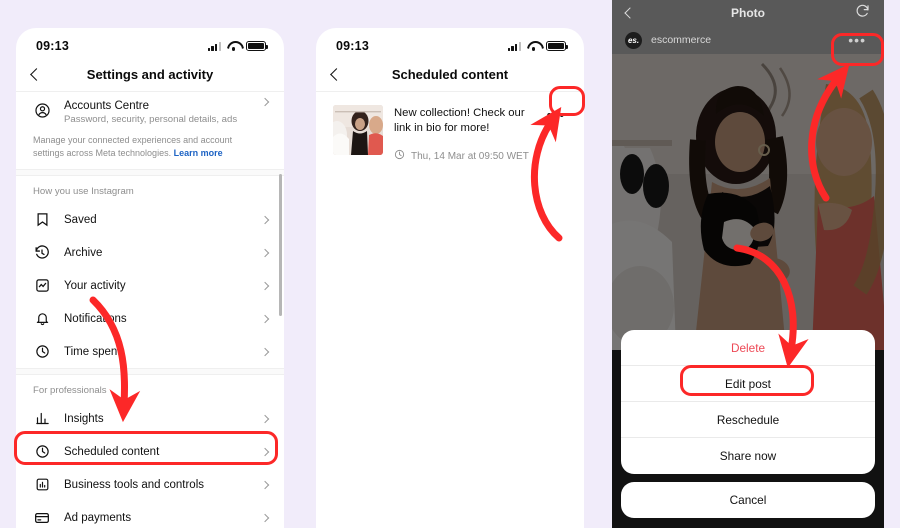  What do you see at coordinates (150, 219) in the screenshot?
I see `sidebar-item-saved: Saved` at bounding box center [150, 219].